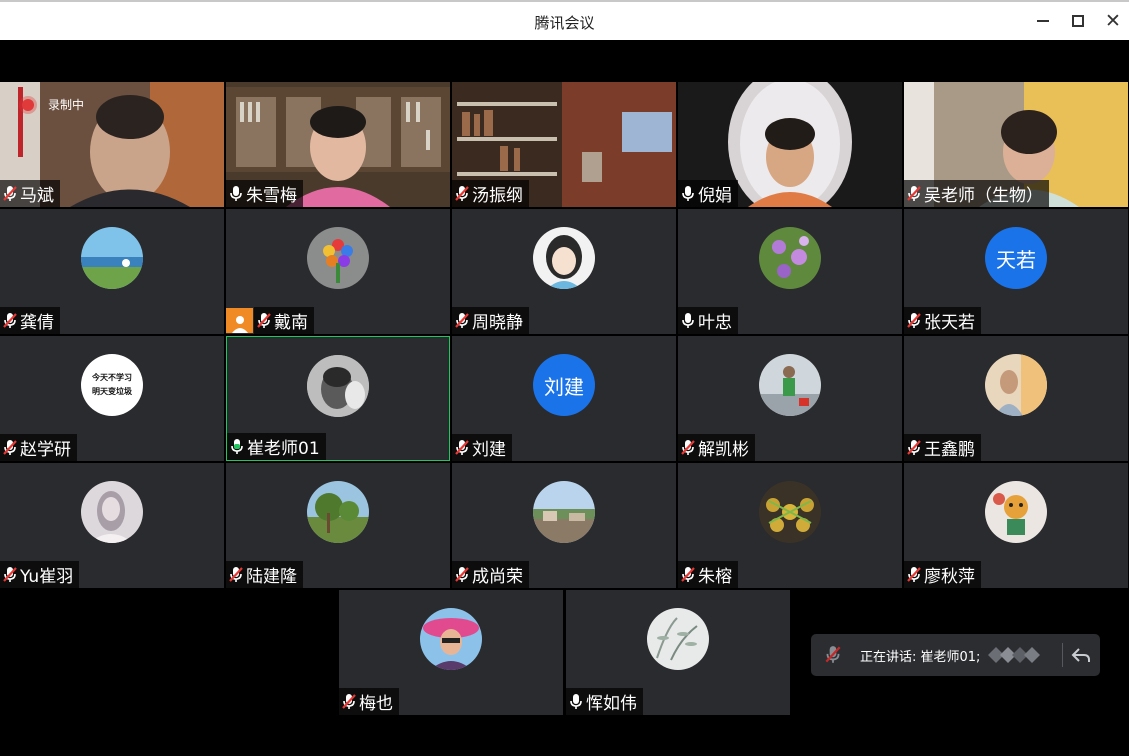 The width and height of the screenshot is (1129, 756). I want to click on mic-on-icon, so click(688, 320).